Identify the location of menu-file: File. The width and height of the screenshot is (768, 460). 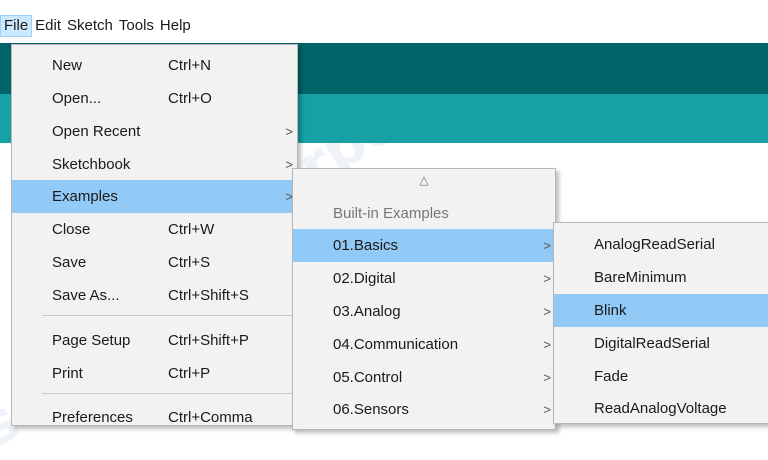
(16, 25).